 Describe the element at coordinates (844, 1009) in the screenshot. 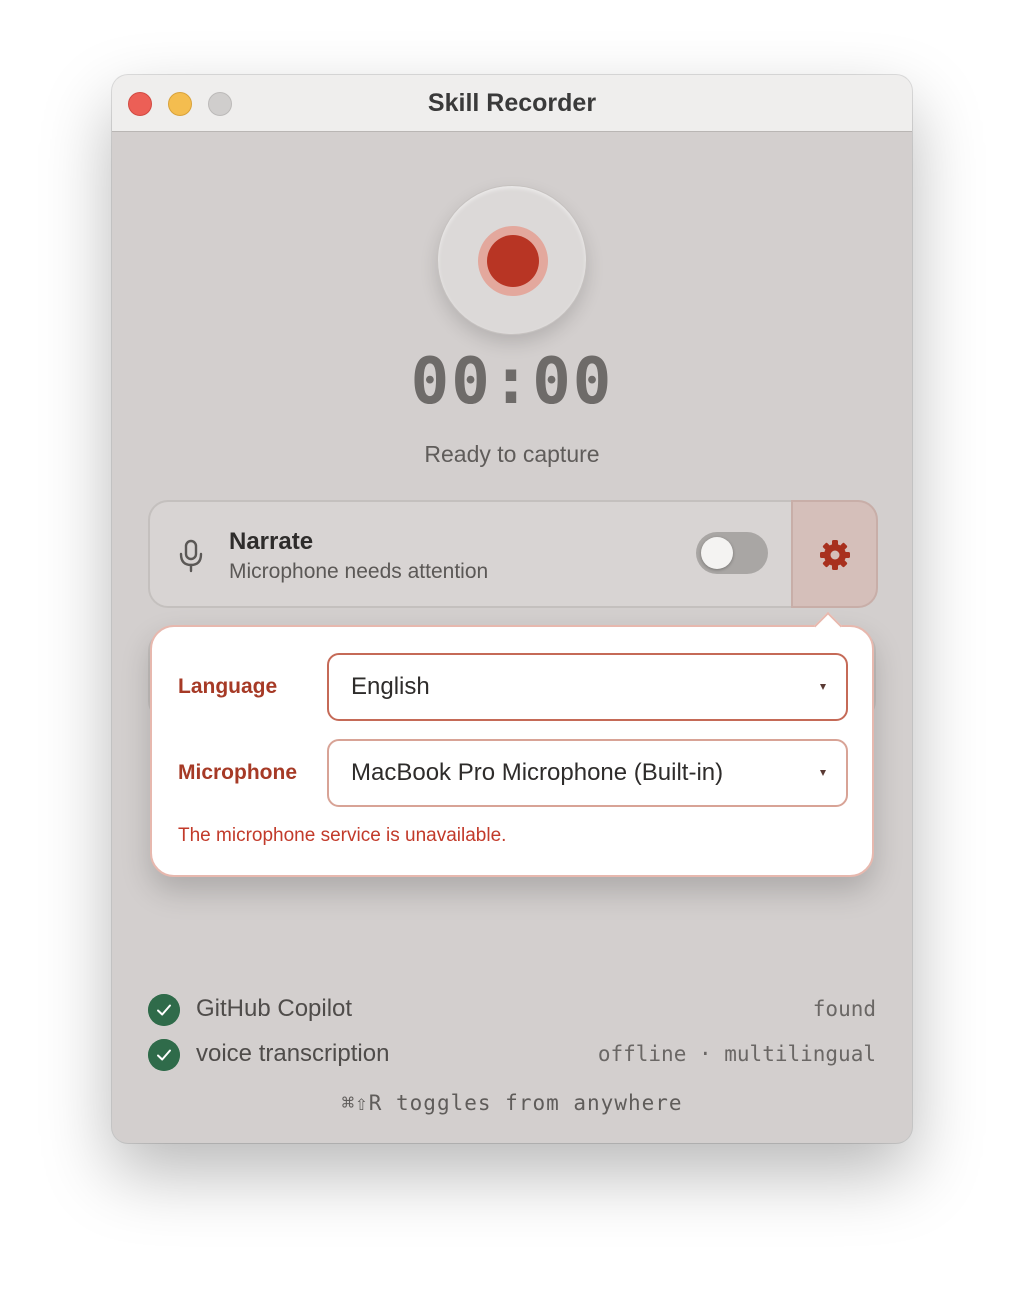

I see `dependency-status: found` at that location.